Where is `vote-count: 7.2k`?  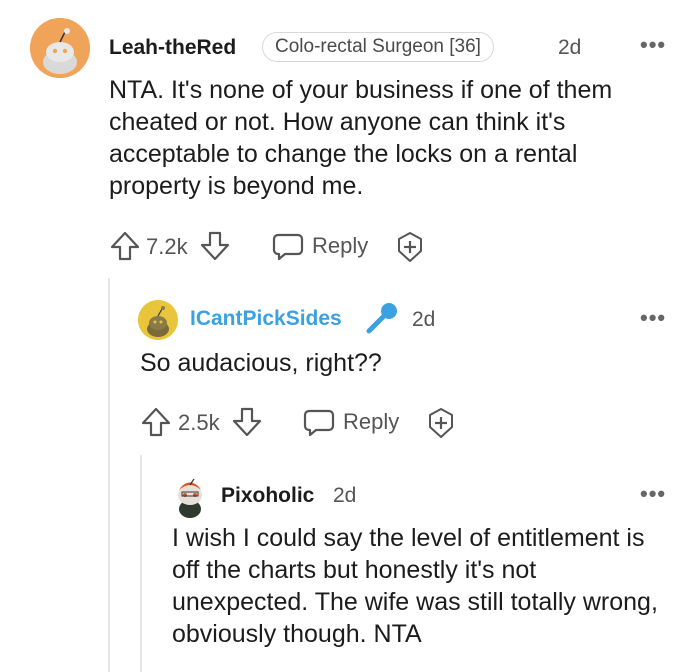 vote-count: 7.2k is located at coordinates (167, 246).